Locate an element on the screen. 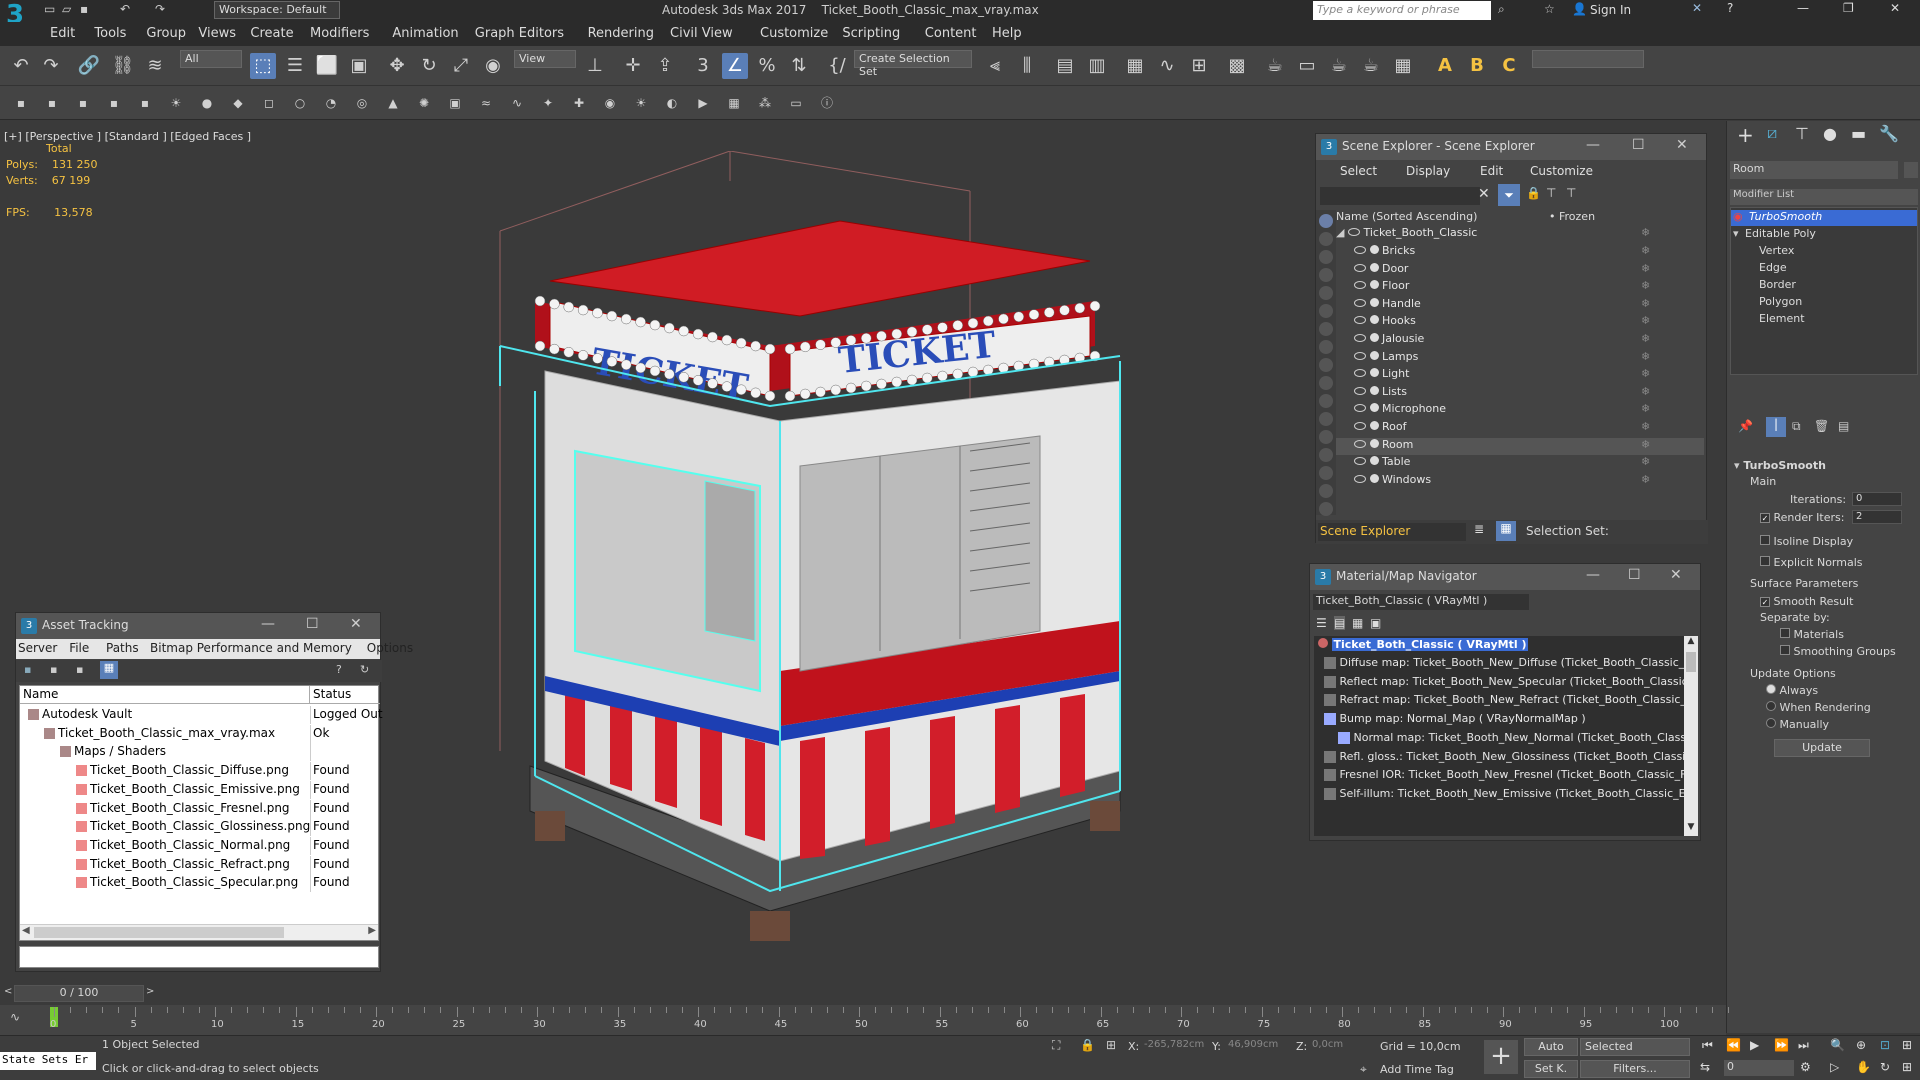 This screenshot has height=1080, width=1920. hierarchy2-icon: ⊤ is located at coordinates (1571, 193).